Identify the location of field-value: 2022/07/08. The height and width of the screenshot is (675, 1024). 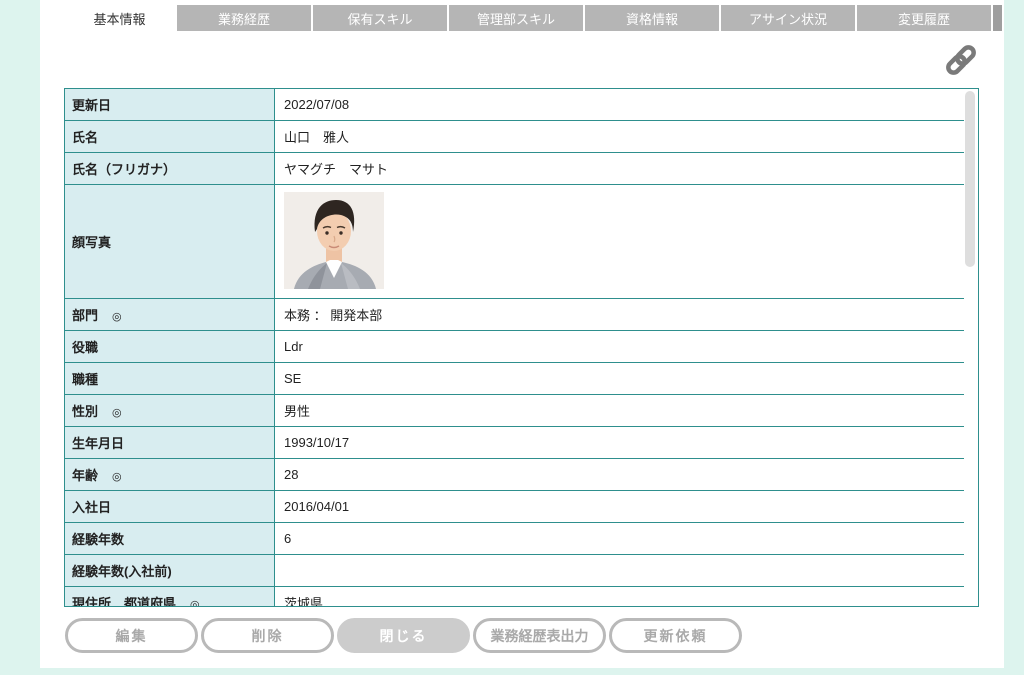
(619, 105).